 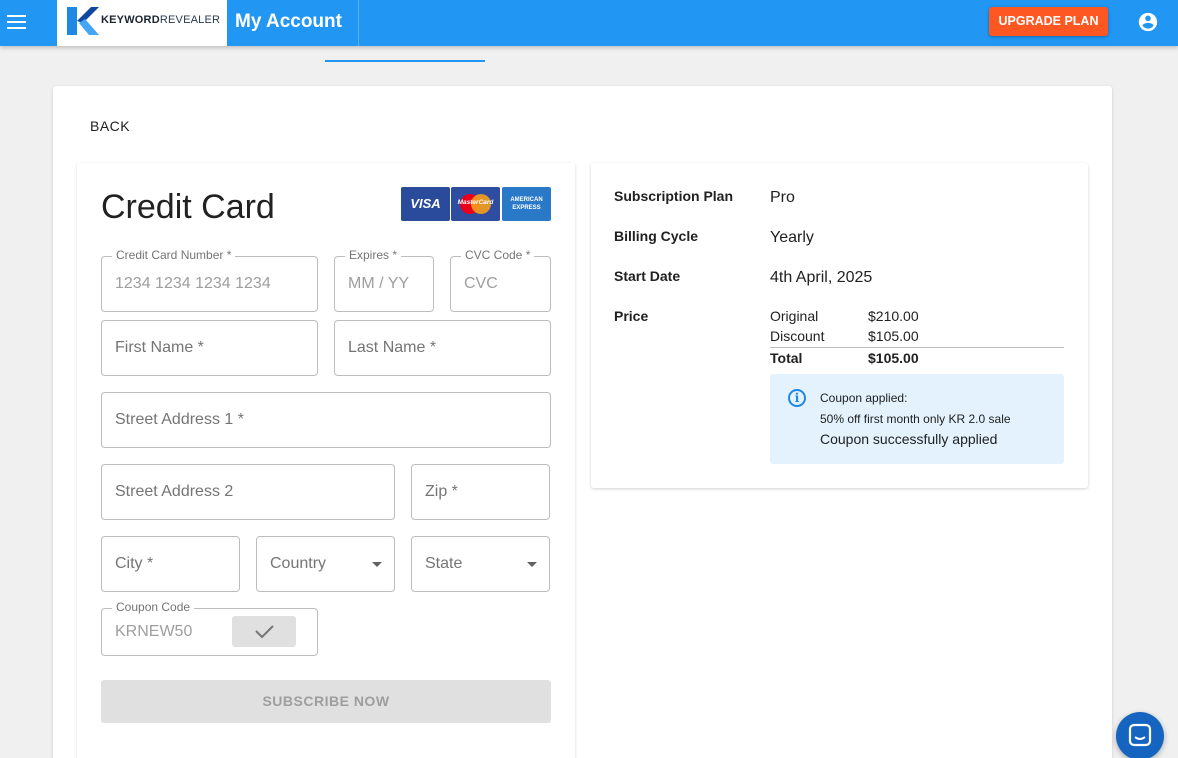 I want to click on start-date-label: Start Date, so click(x=647, y=276).